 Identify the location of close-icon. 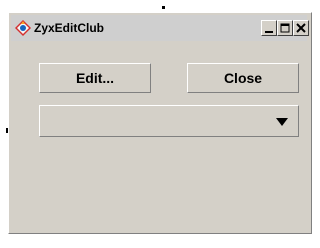
(301, 28).